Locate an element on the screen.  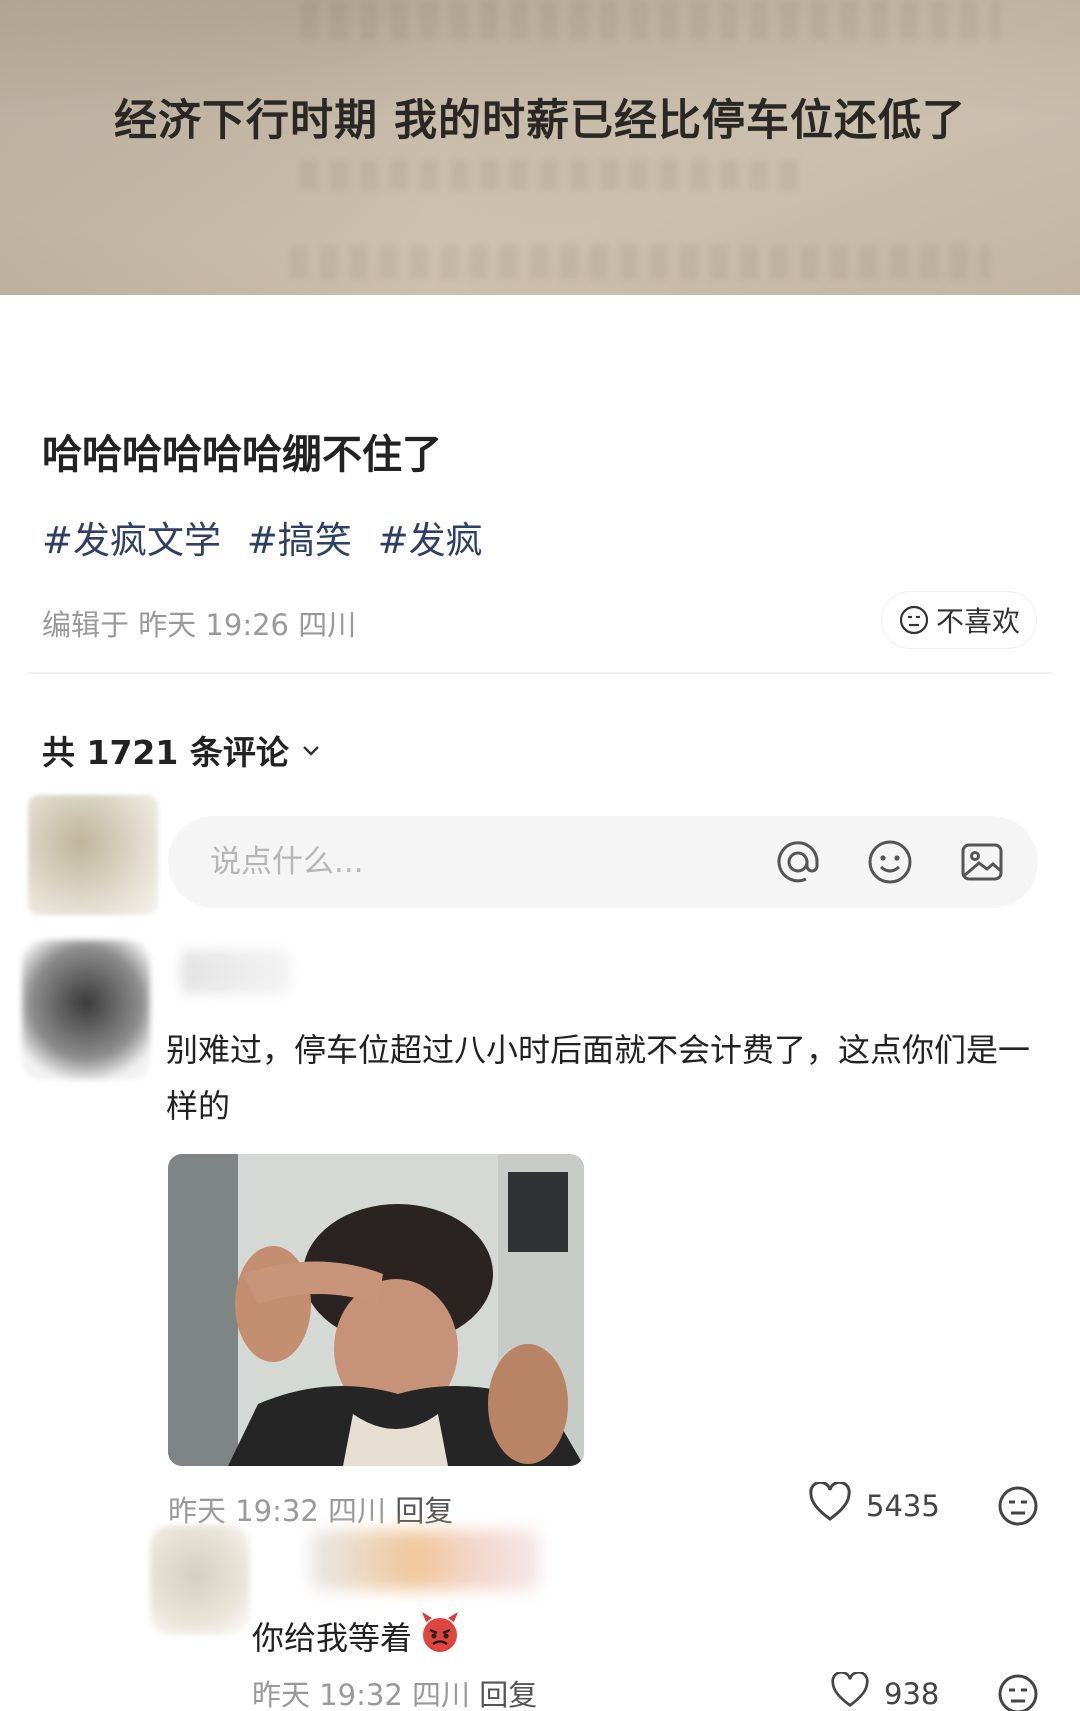
like-button: 938 is located at coordinates (885, 1690).